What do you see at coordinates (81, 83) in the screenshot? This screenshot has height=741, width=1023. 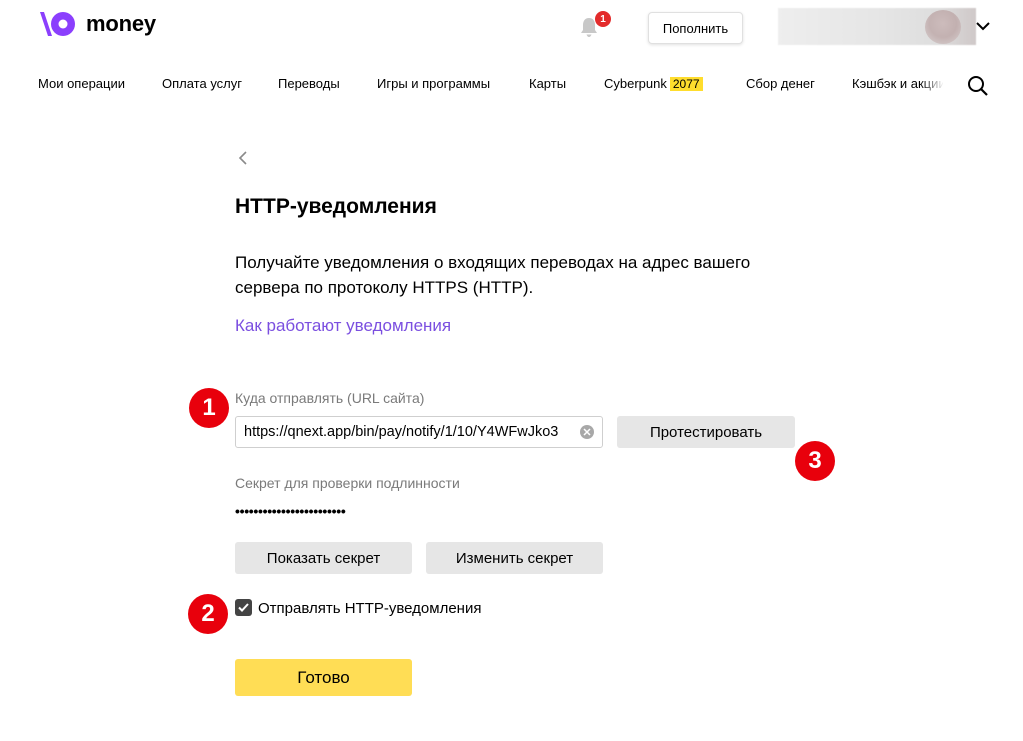 I see `nav-item-operations: Мои операции` at bounding box center [81, 83].